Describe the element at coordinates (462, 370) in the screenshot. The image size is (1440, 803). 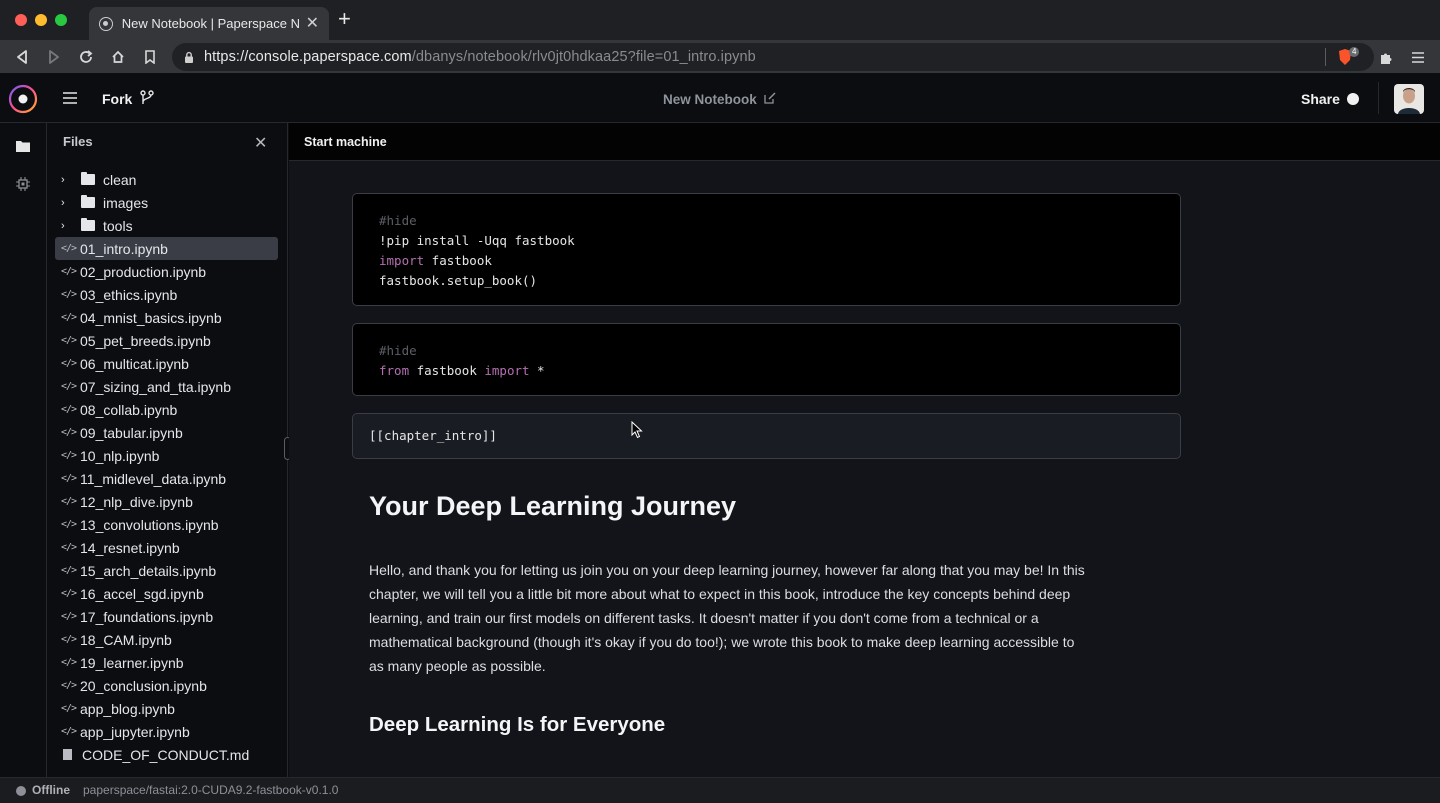
I see `code-line: from fastbook import *` at that location.